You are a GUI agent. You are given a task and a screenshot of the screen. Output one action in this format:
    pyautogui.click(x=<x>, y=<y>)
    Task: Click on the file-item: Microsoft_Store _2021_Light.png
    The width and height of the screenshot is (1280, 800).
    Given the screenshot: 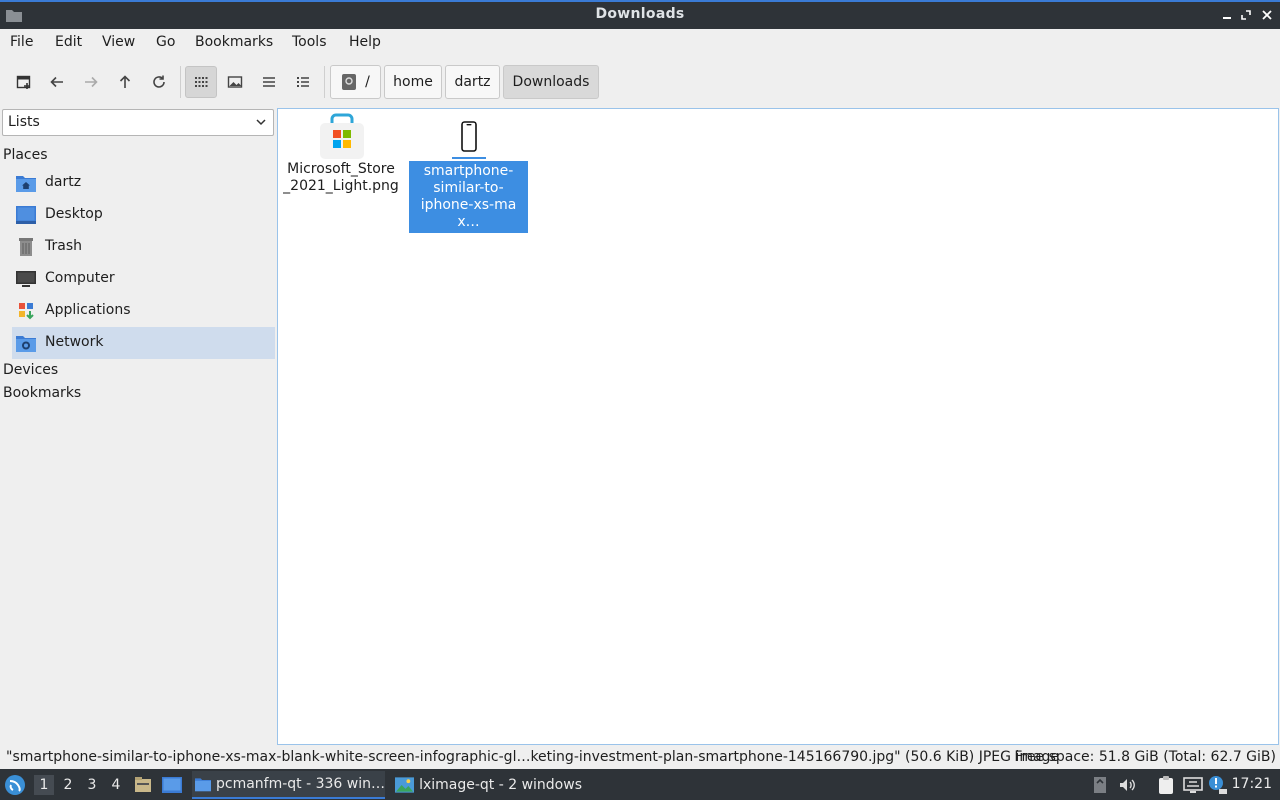 What is the action you would take?
    pyautogui.click(x=341, y=156)
    